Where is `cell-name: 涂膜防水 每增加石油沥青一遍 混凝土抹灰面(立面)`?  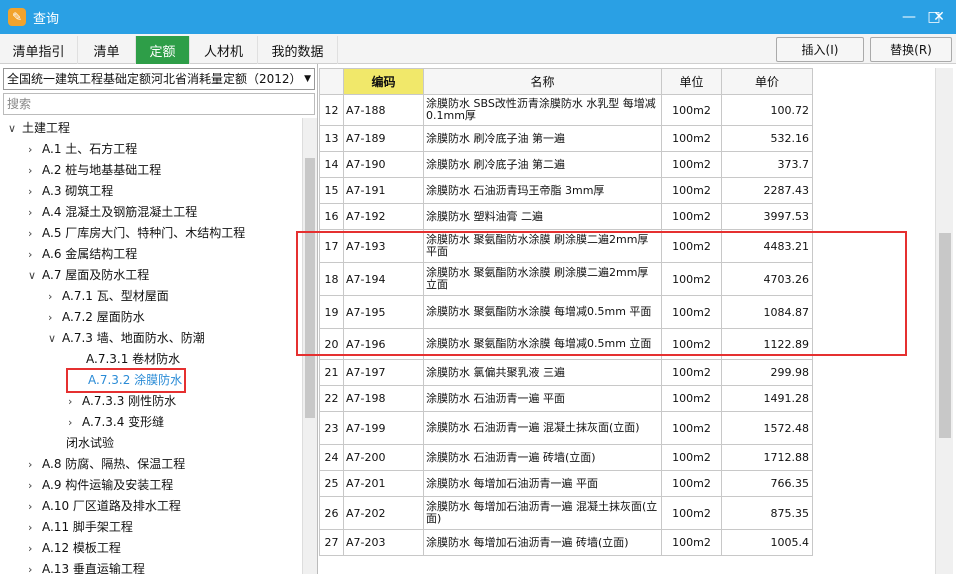
cell-name: 涂膜防水 每增加石油沥青一遍 混凝土抹灰面(立面) is located at coordinates (542, 513).